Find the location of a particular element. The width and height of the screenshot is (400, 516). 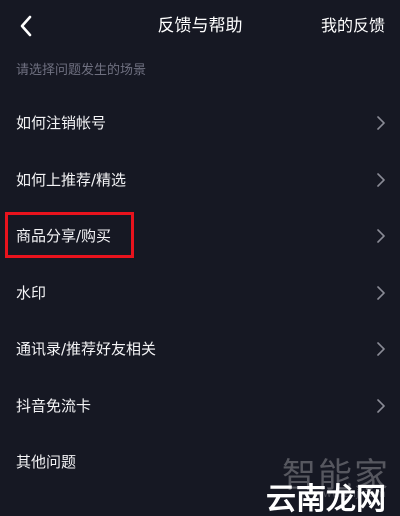

chevron-left-icon is located at coordinates (26, 26).